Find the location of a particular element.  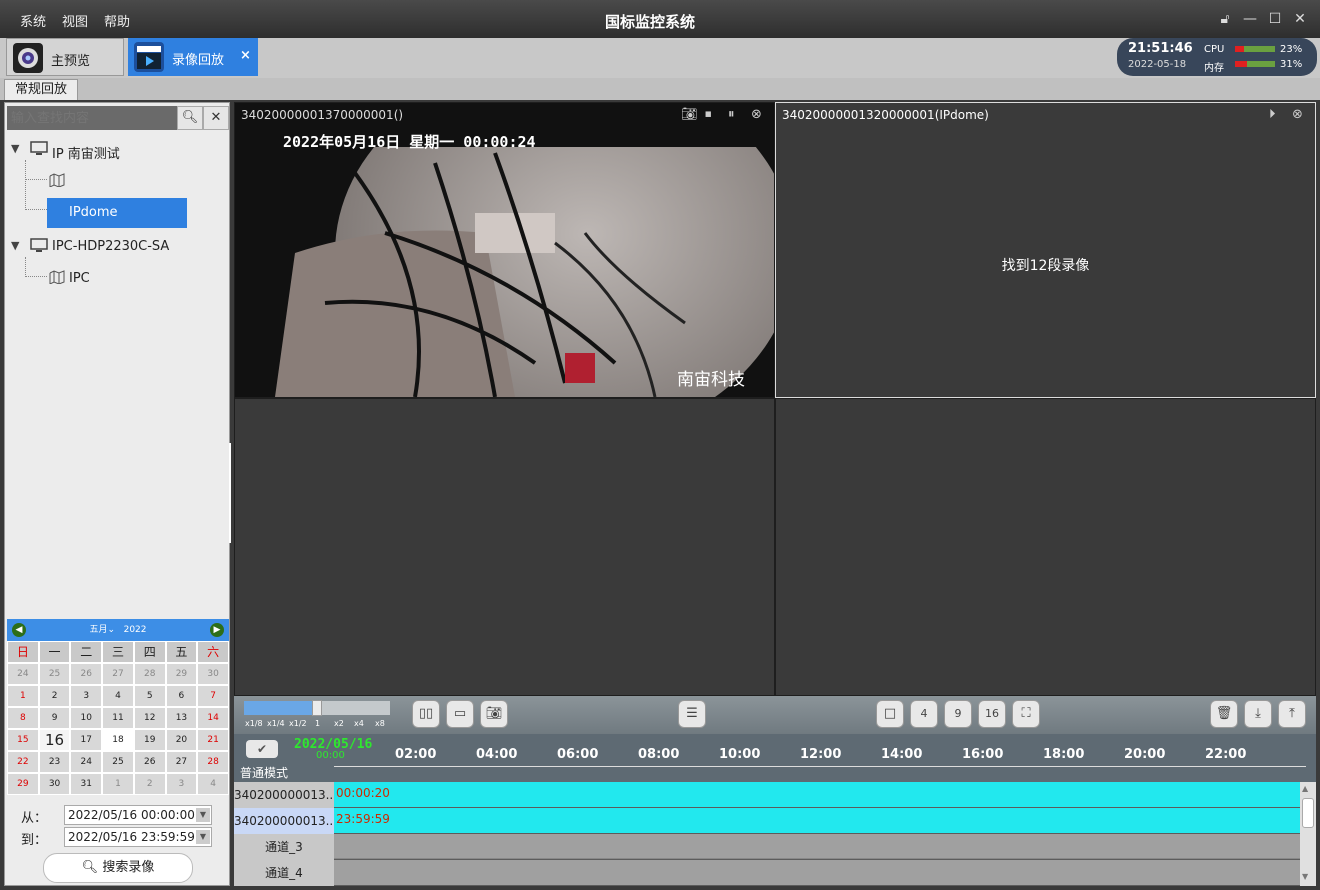

calendar-day: 19 is located at coordinates (149, 740).